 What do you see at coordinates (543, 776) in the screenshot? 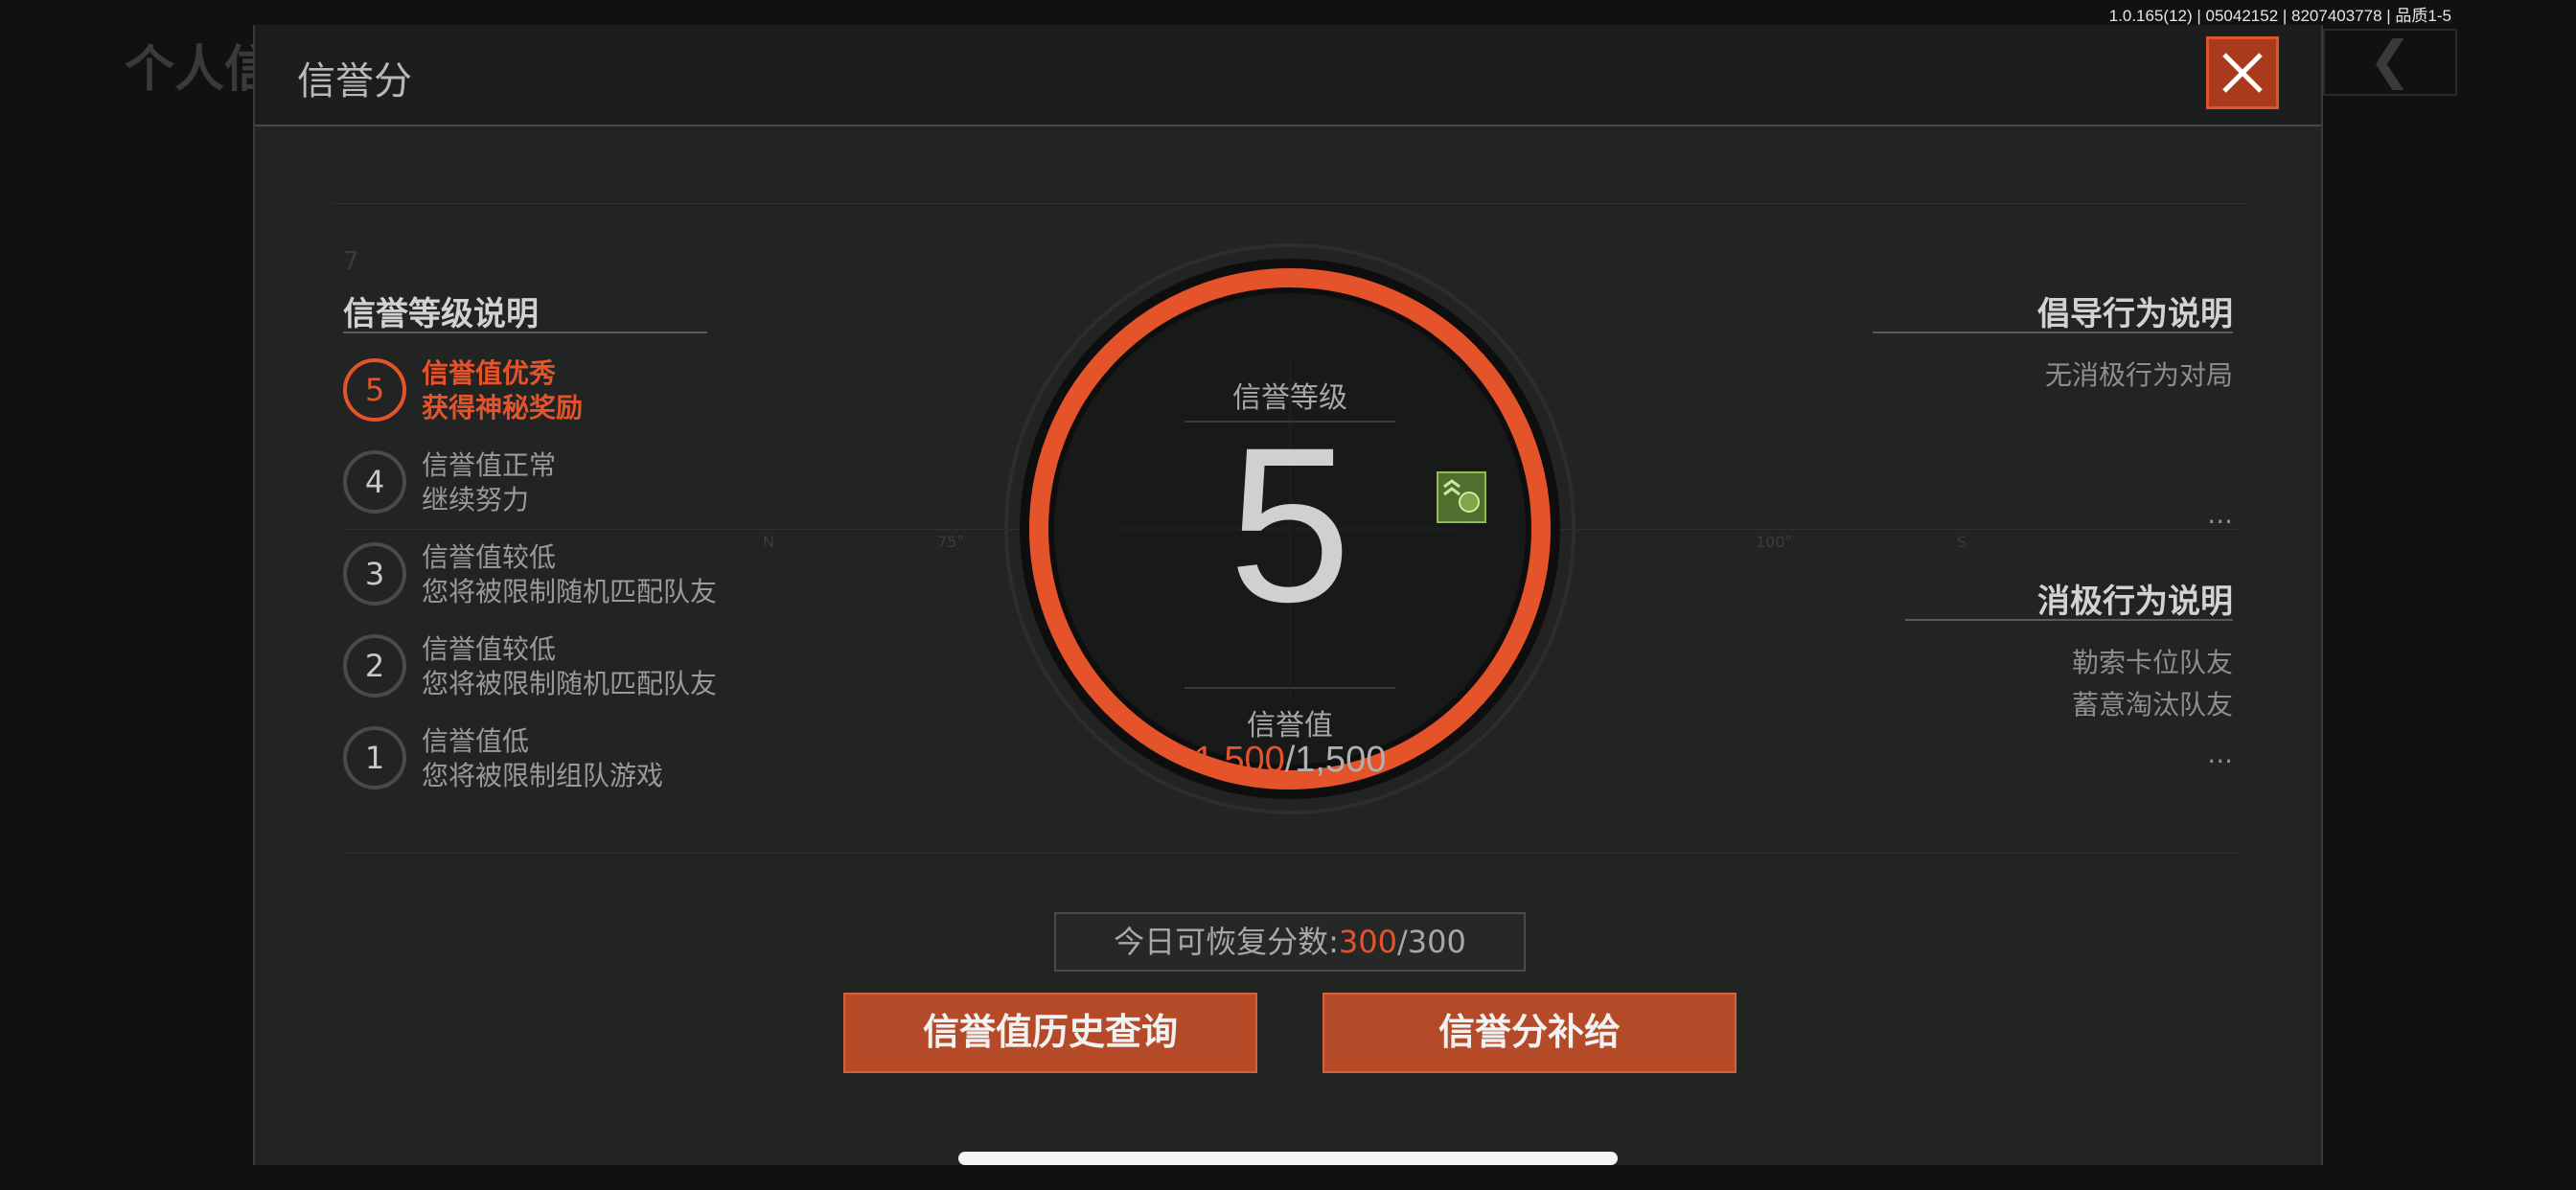
I see `level-desc: 您将被限制组队游戏` at bounding box center [543, 776].